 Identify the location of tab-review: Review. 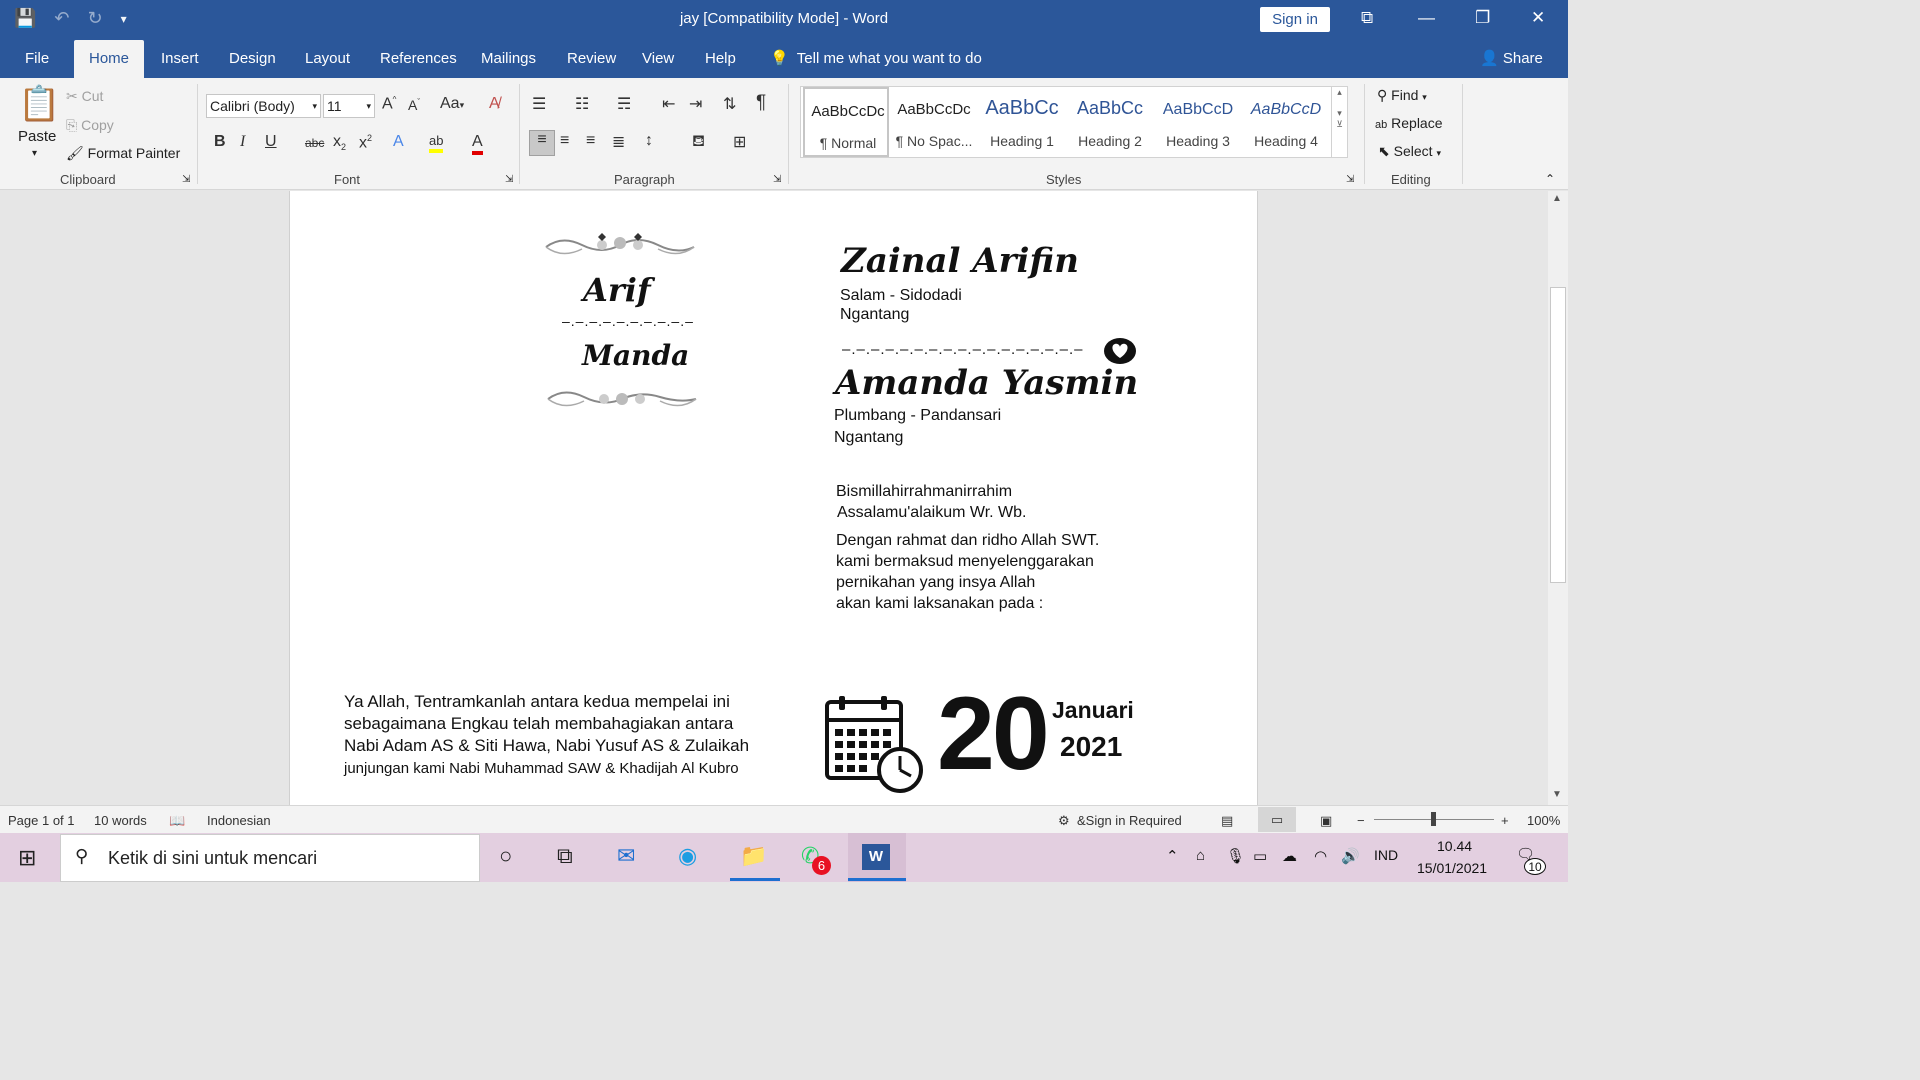
(591, 59).